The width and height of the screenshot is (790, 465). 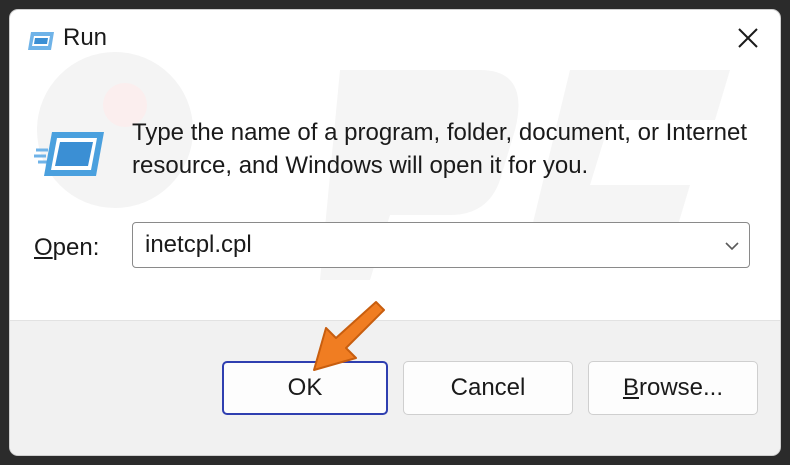 I want to click on open-label-accel: O, so click(x=43, y=247).